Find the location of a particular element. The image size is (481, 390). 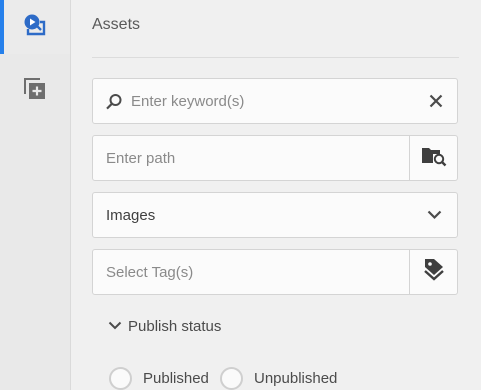

asset-type-select: Images is located at coordinates (275, 215).